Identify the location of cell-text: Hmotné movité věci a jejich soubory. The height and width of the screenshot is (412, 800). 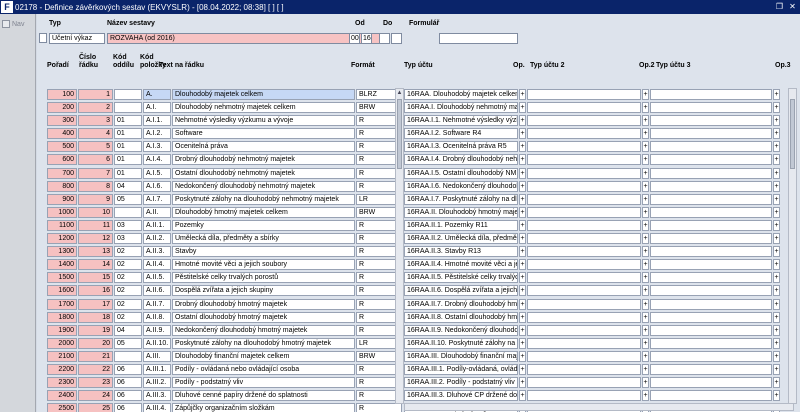
(263, 265).